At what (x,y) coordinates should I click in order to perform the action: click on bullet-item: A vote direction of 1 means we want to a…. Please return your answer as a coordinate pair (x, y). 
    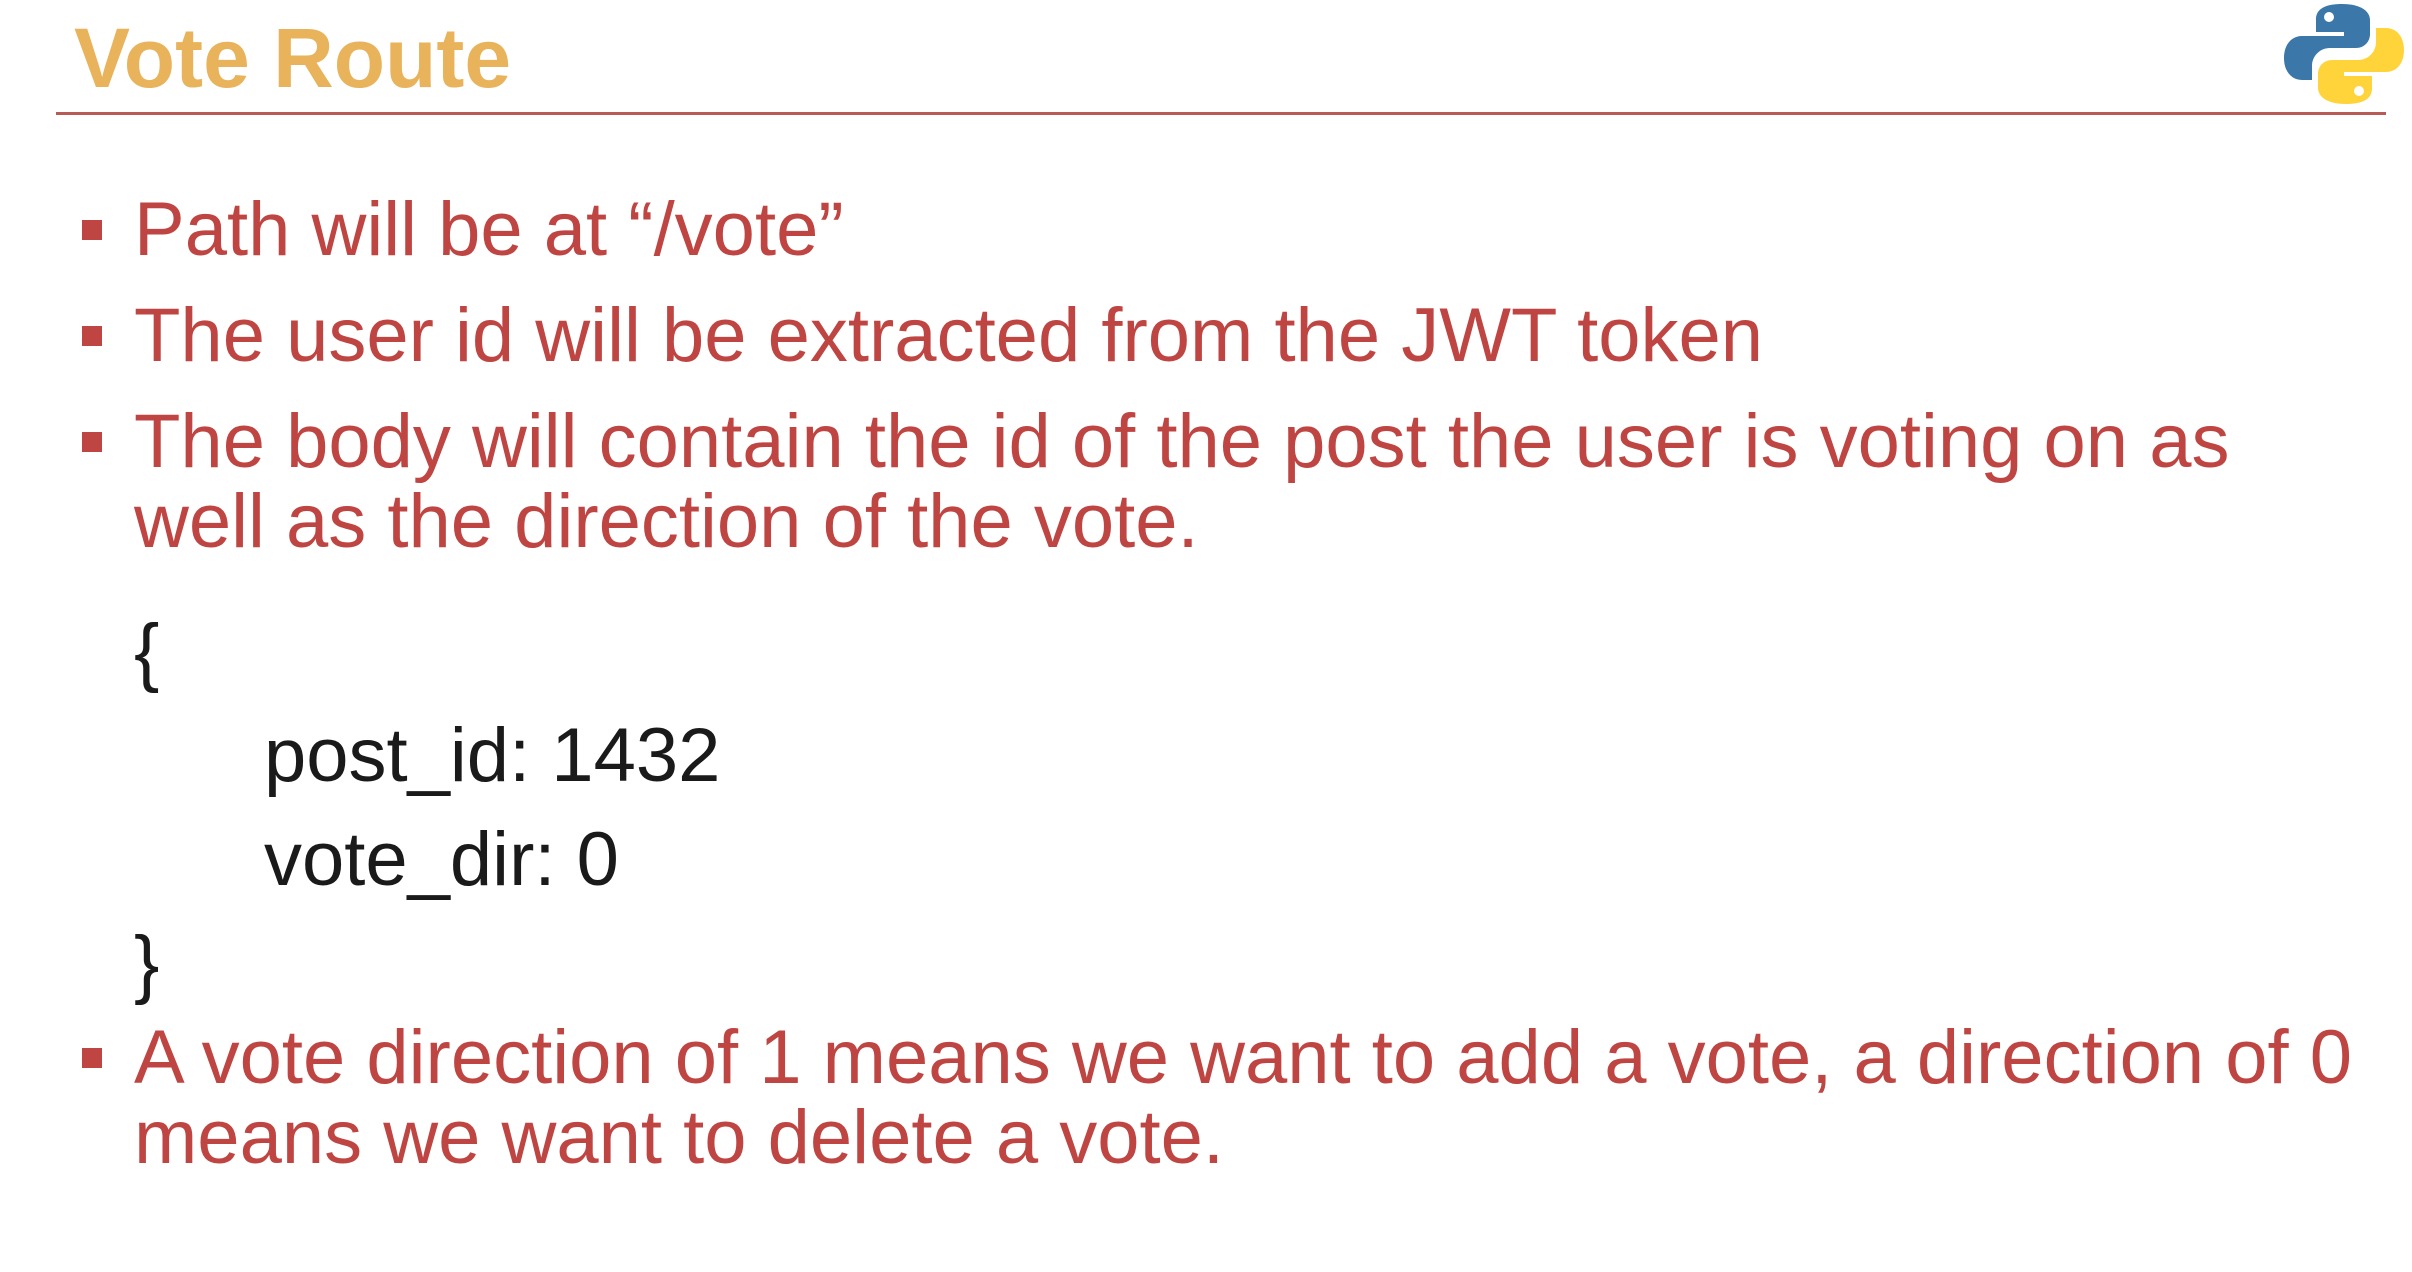
    Looking at the image, I should click on (1243, 1098).